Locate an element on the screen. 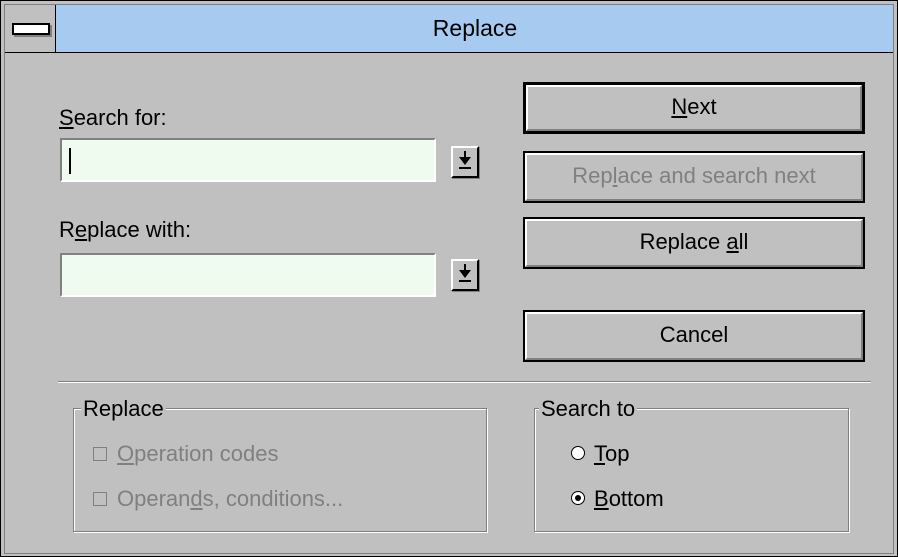 The image size is (898, 557). search-to-group is located at coordinates (691, 470).